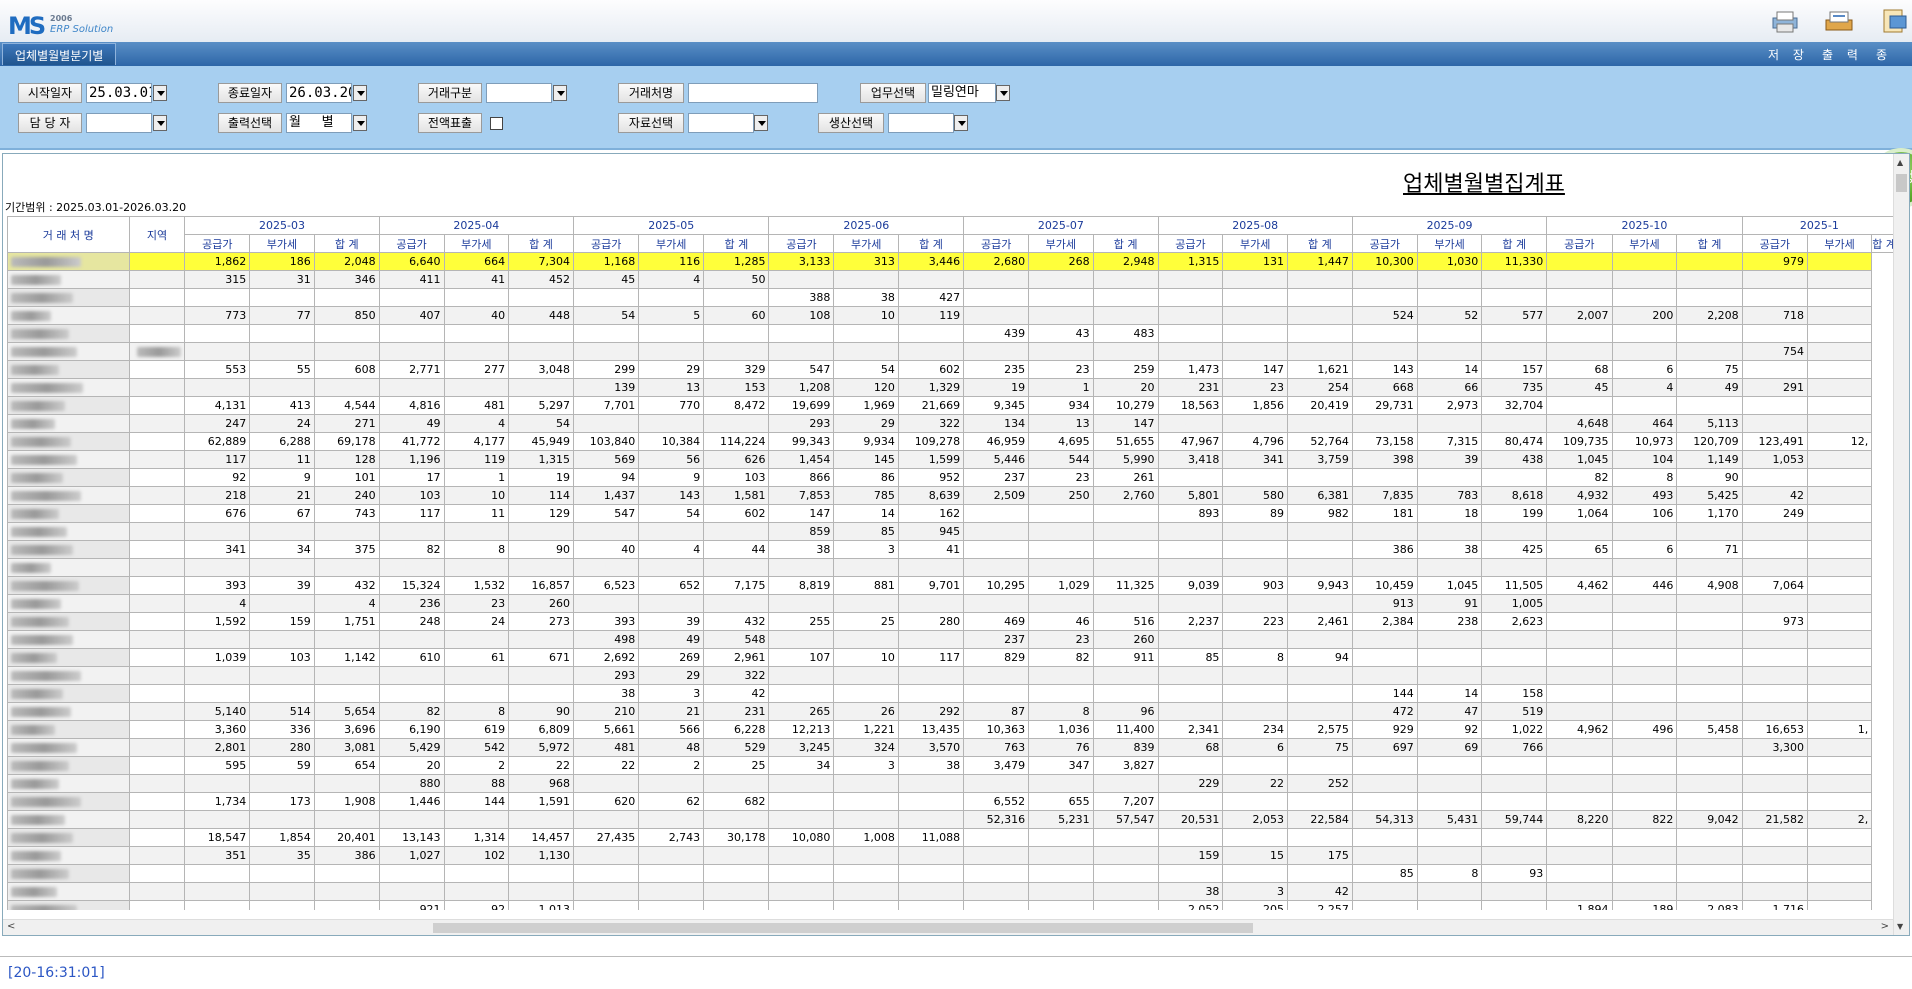 The height and width of the screenshot is (989, 1912). What do you see at coordinates (1579, 423) in the screenshot?
I see `value-cell: 4,648` at bounding box center [1579, 423].